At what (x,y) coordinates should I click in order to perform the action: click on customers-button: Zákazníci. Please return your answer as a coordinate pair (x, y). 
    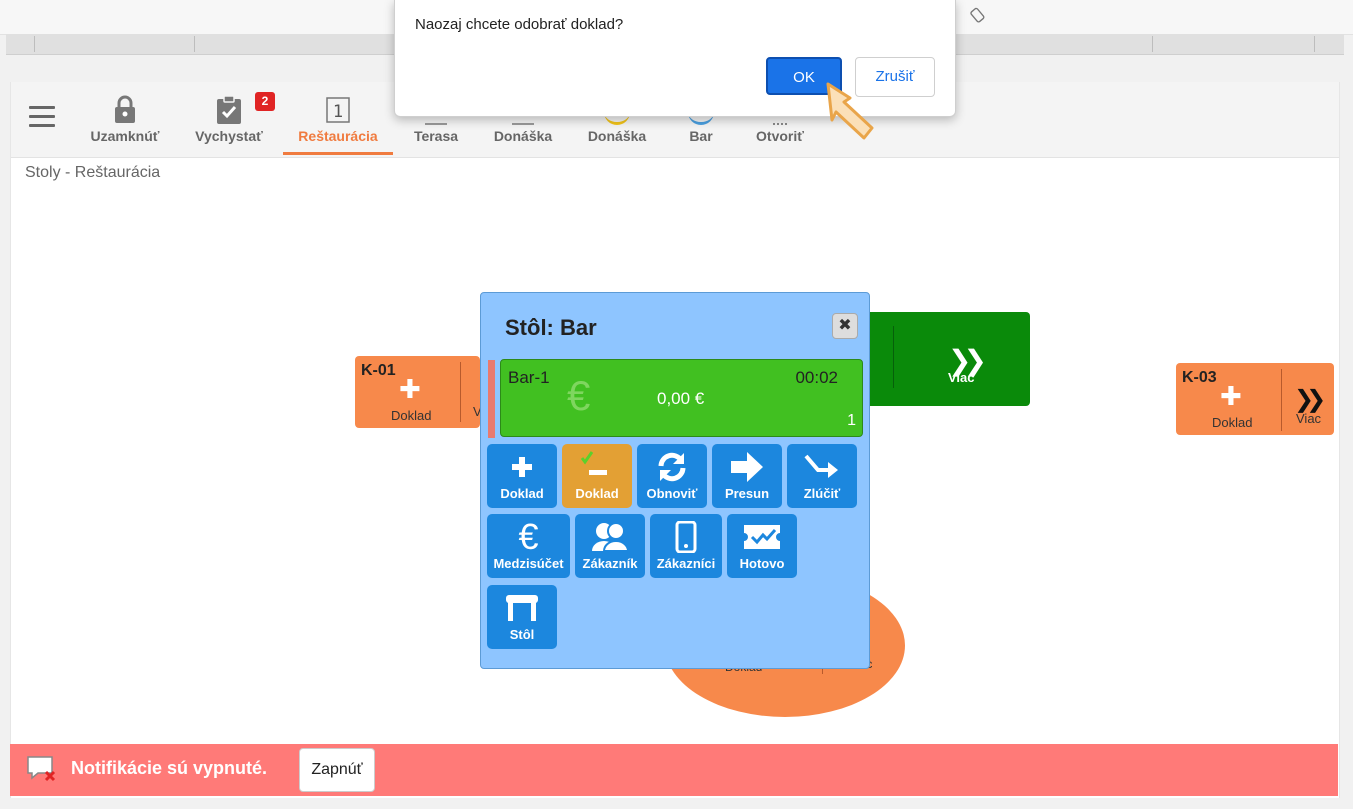
    Looking at the image, I should click on (686, 546).